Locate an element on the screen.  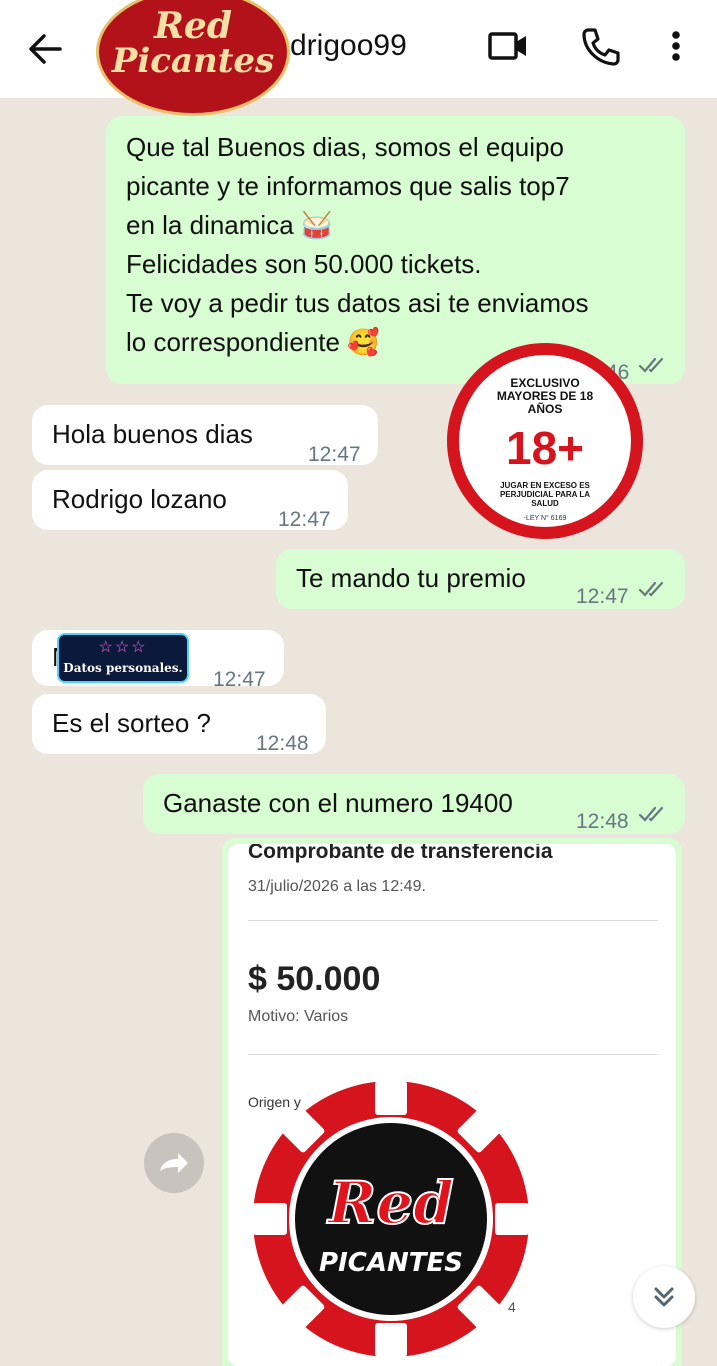
contact-name: drigoo99 is located at coordinates (348, 46).